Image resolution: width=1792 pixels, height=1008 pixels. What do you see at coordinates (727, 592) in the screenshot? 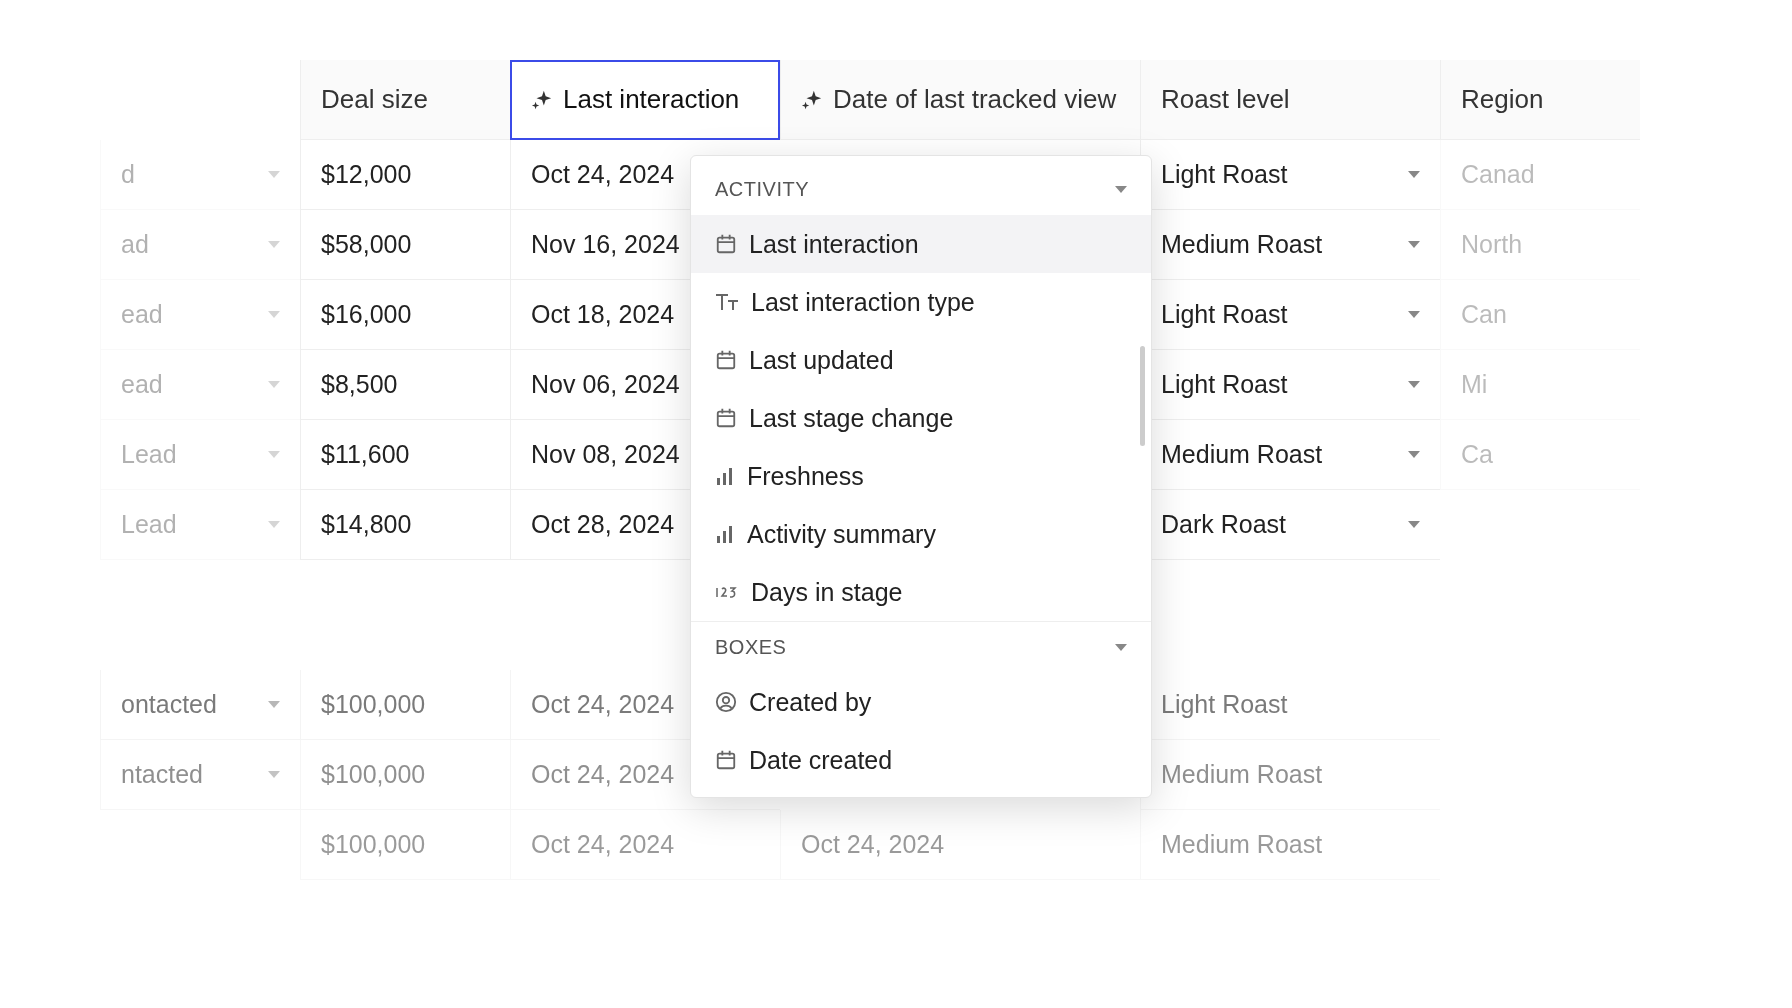
I see `number-icon` at bounding box center [727, 592].